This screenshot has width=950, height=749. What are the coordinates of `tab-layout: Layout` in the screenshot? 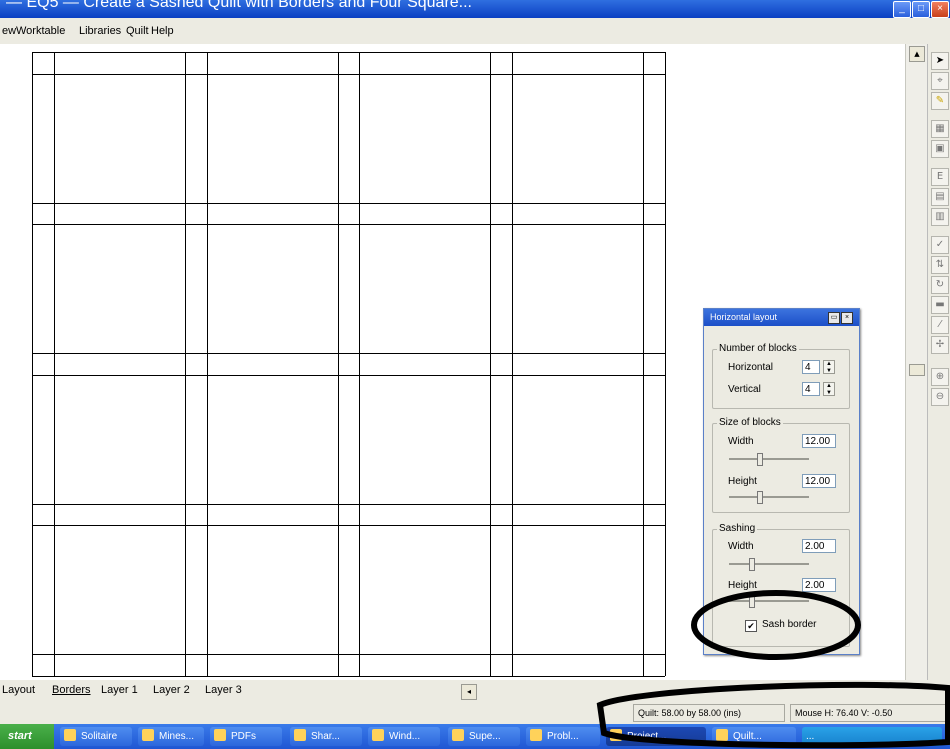 It's located at (18, 690).